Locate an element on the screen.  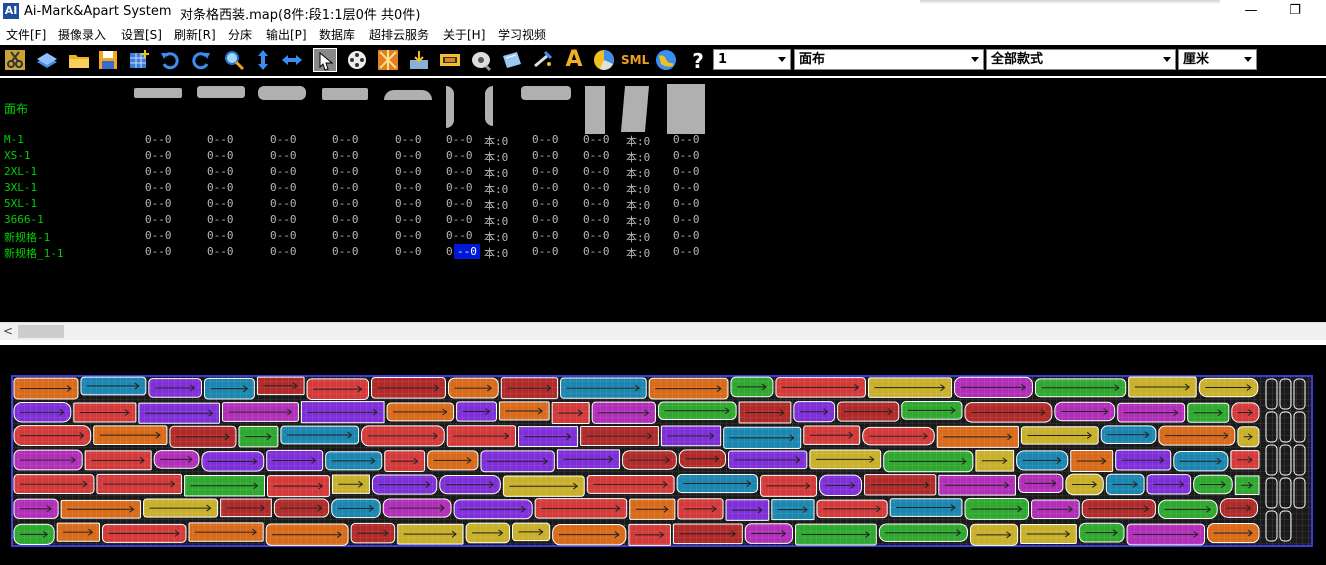
vertical-arrows-icon is located at coordinates (263, 60).